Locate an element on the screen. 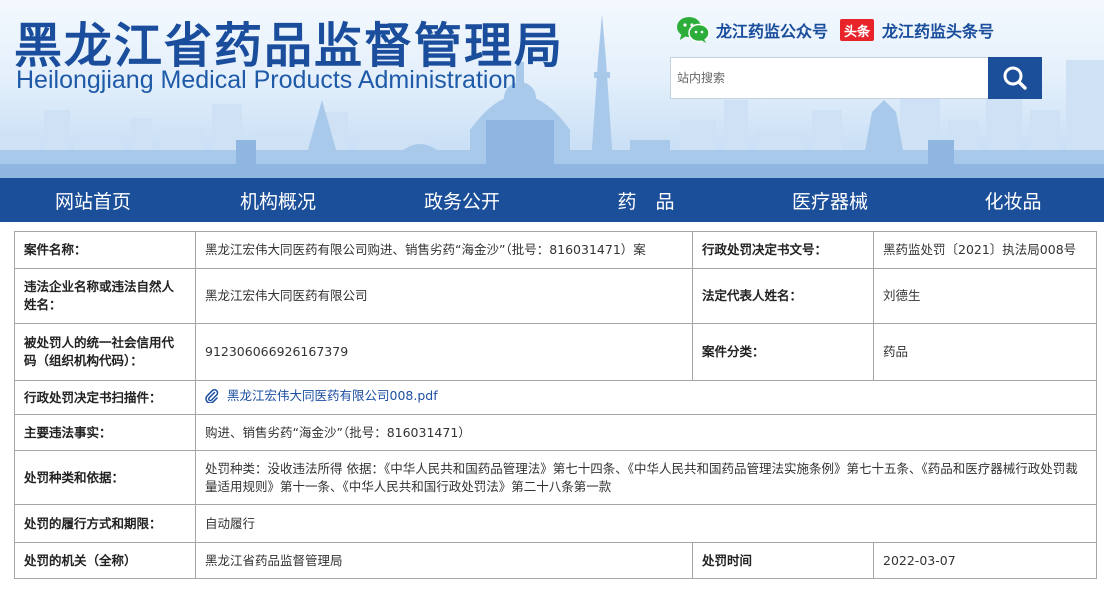 Image resolution: width=1104 pixels, height=595 pixels. table-row: 处罚的履行方式和期限： 自动履行 is located at coordinates (555, 523).